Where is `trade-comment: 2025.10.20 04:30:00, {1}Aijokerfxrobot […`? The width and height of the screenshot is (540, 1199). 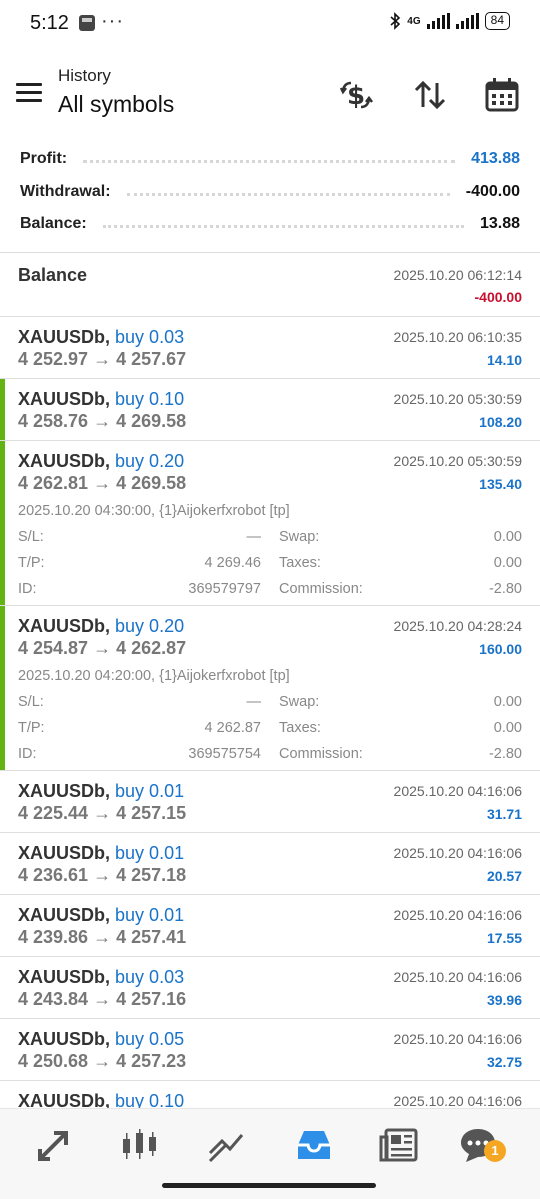 trade-comment: 2025.10.20 04:30:00, {1}Aijokerfxrobot [… is located at coordinates (154, 511).